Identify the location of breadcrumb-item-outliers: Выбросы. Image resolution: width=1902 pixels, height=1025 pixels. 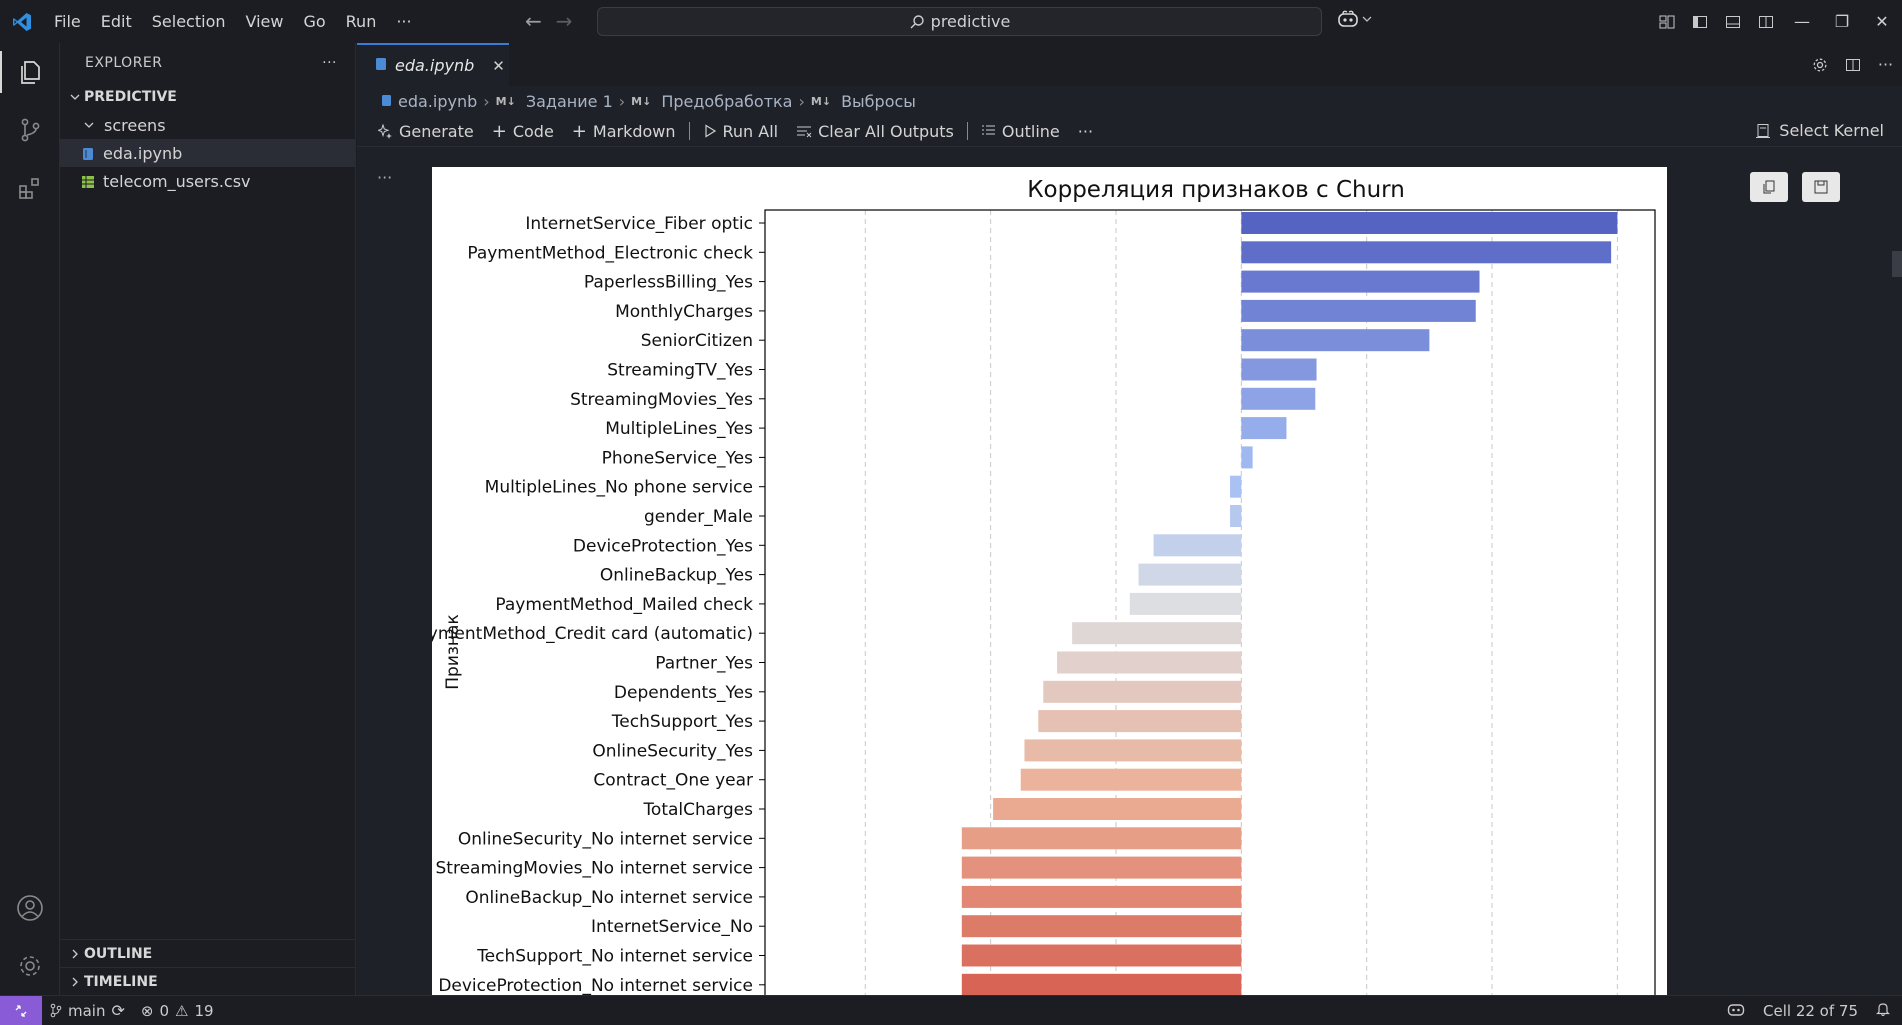
(878, 101).